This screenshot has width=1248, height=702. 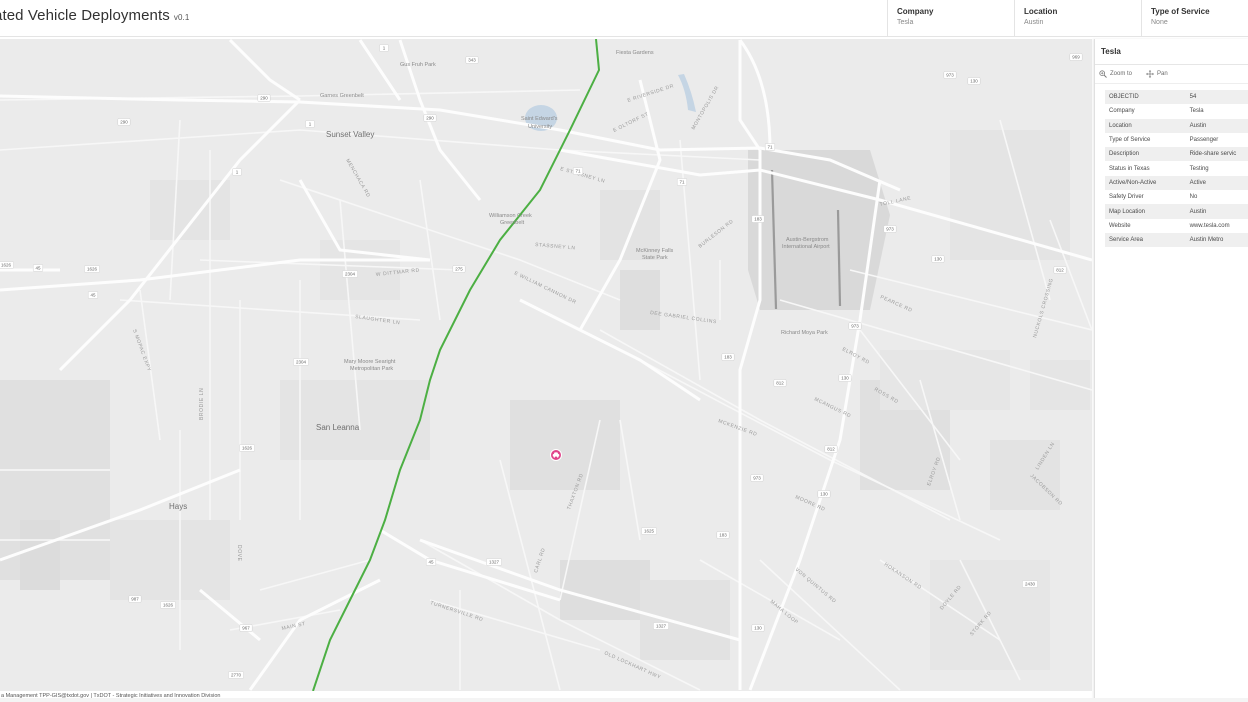 I want to click on attribute-key: Status in Texas, so click(x=1145, y=168).